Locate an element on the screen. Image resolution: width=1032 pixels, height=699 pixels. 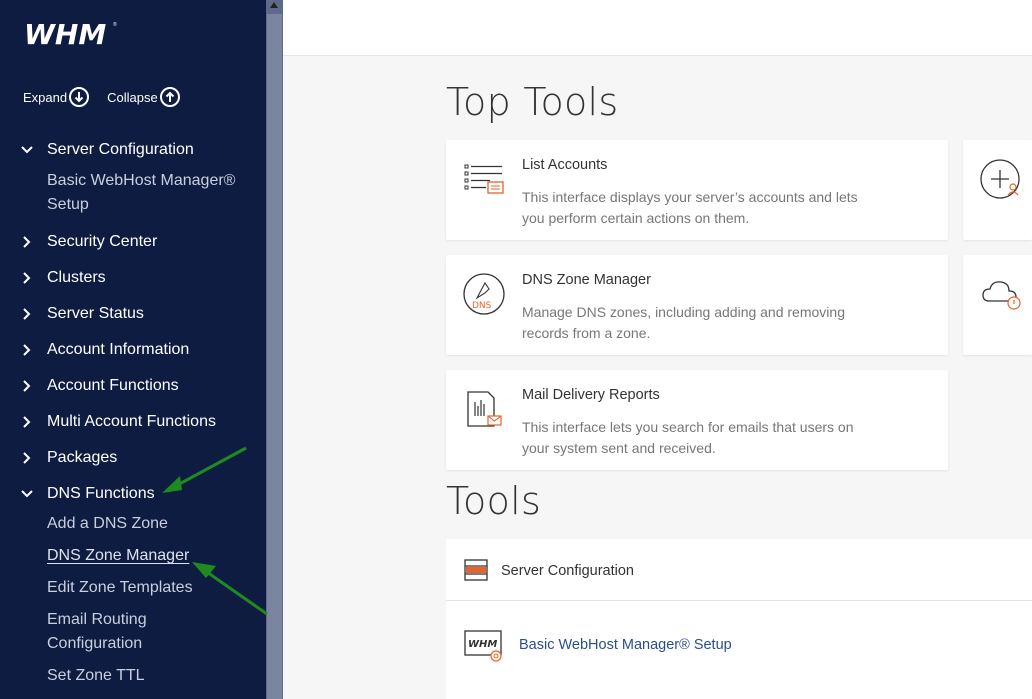
whm-setup-icon: WHM is located at coordinates (483, 646).